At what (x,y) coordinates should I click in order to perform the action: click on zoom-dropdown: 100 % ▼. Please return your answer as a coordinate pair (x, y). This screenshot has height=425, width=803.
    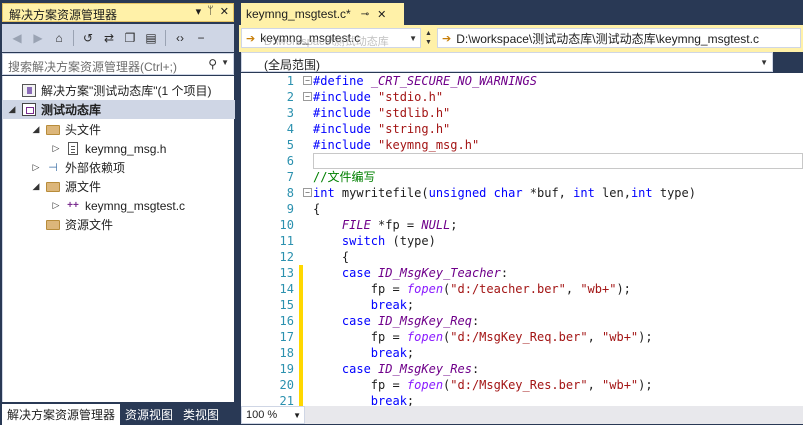
    Looking at the image, I should click on (273, 415).